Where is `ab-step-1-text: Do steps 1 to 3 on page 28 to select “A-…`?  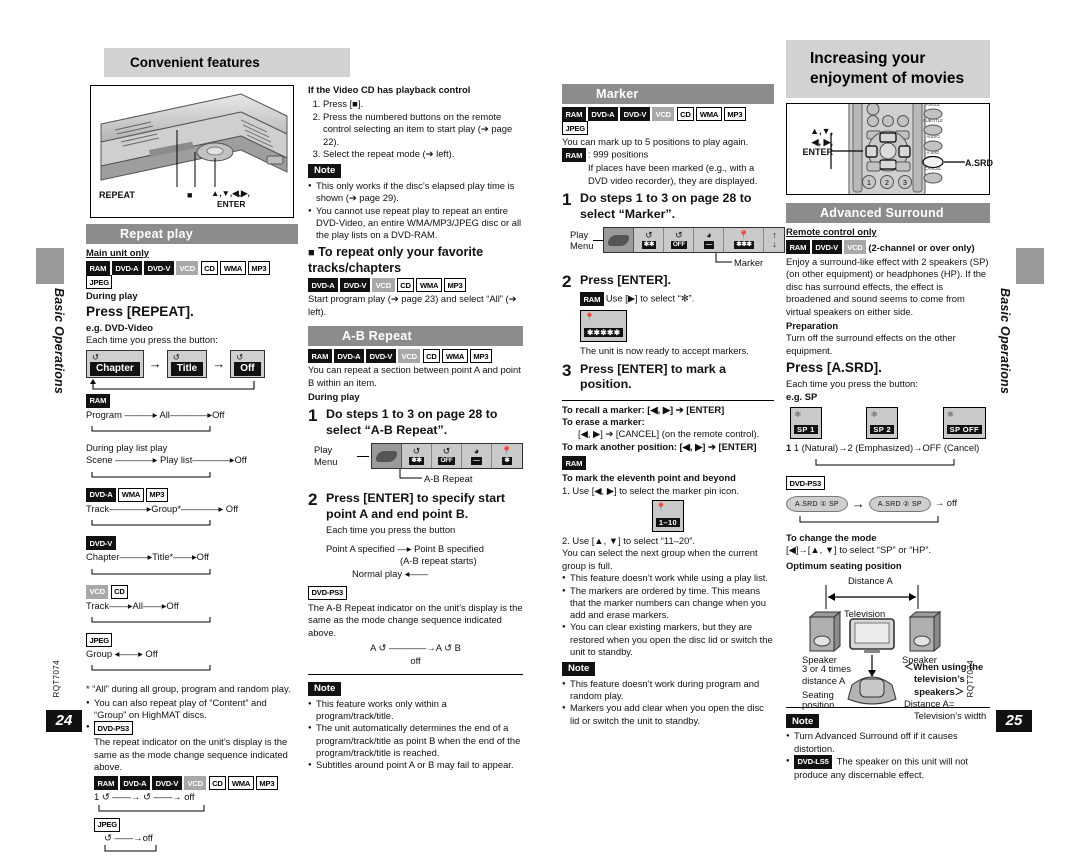
ab-step-1-text: Do steps 1 to 3 on page 28 to select “A-… is located at coordinates (412, 422).